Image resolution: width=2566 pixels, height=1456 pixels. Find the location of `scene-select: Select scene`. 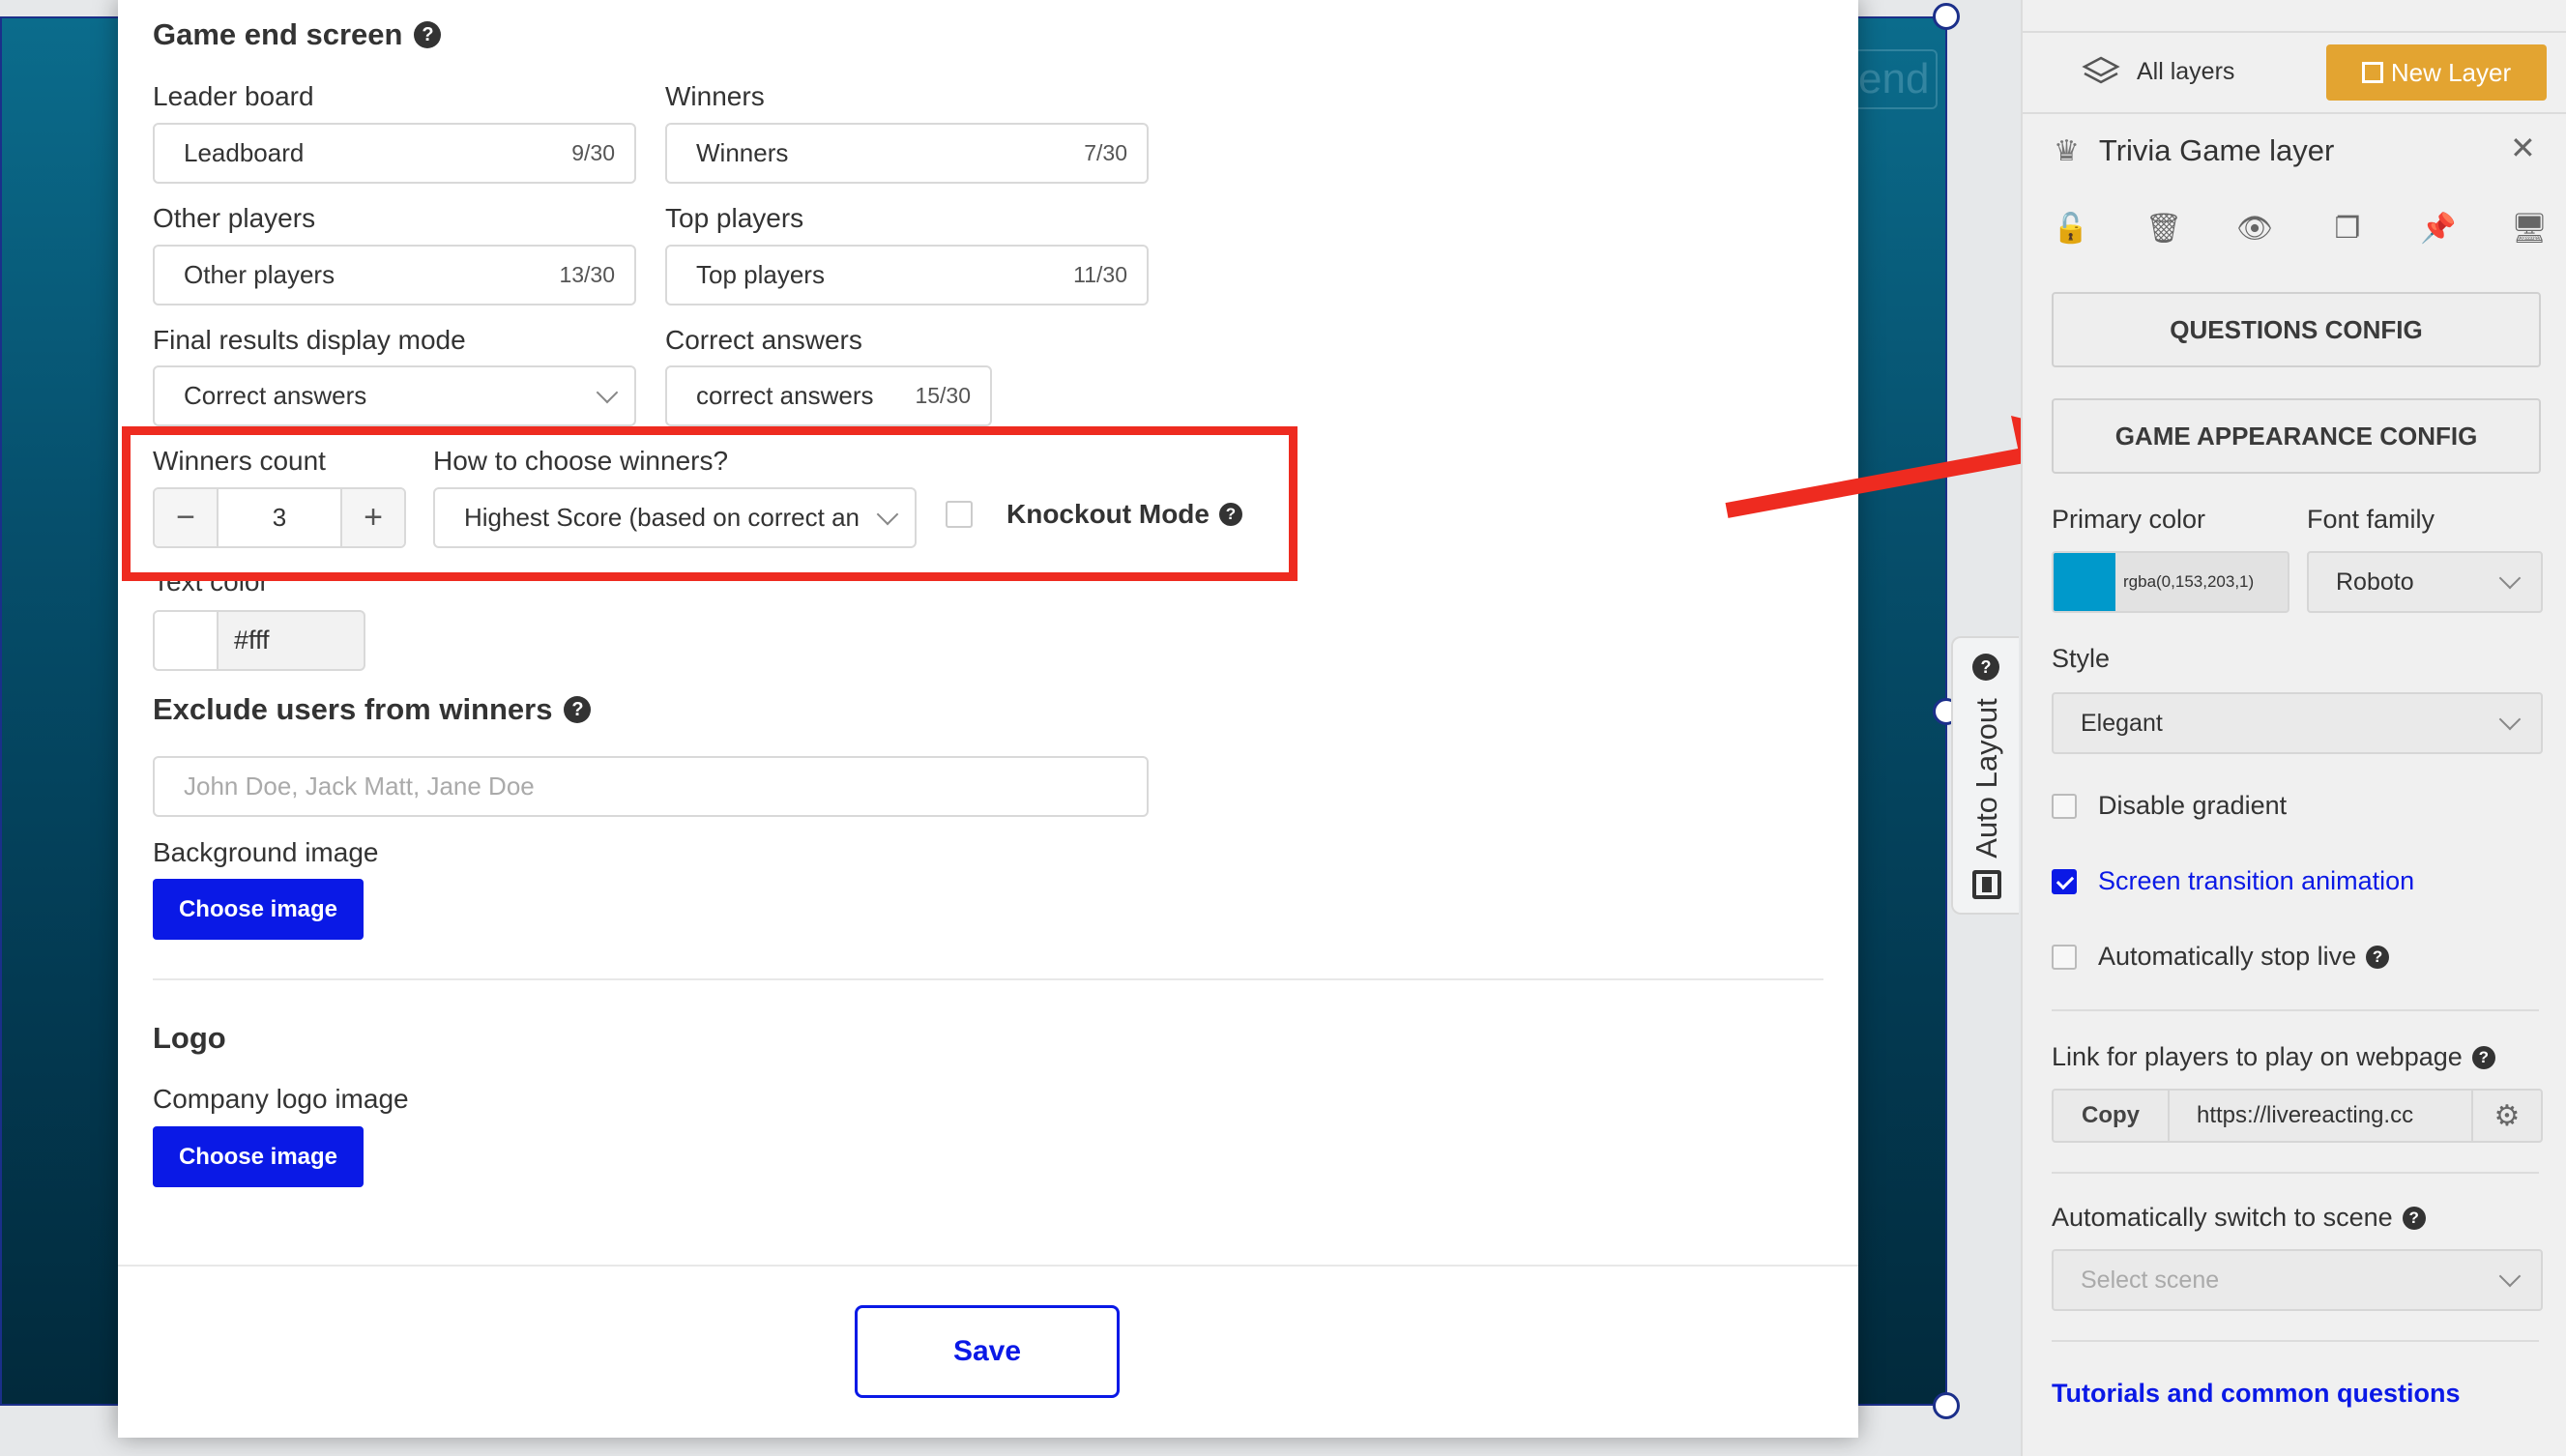

scene-select: Select scene is located at coordinates (2298, 1280).